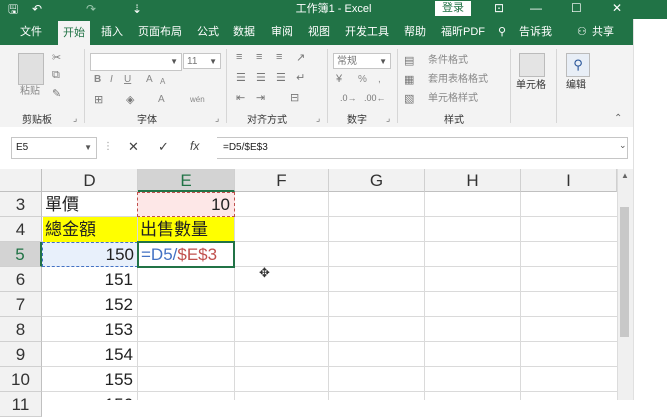 The image size is (667, 417). I want to click on cell-e5-active: =D5/$E$3, so click(186, 254).